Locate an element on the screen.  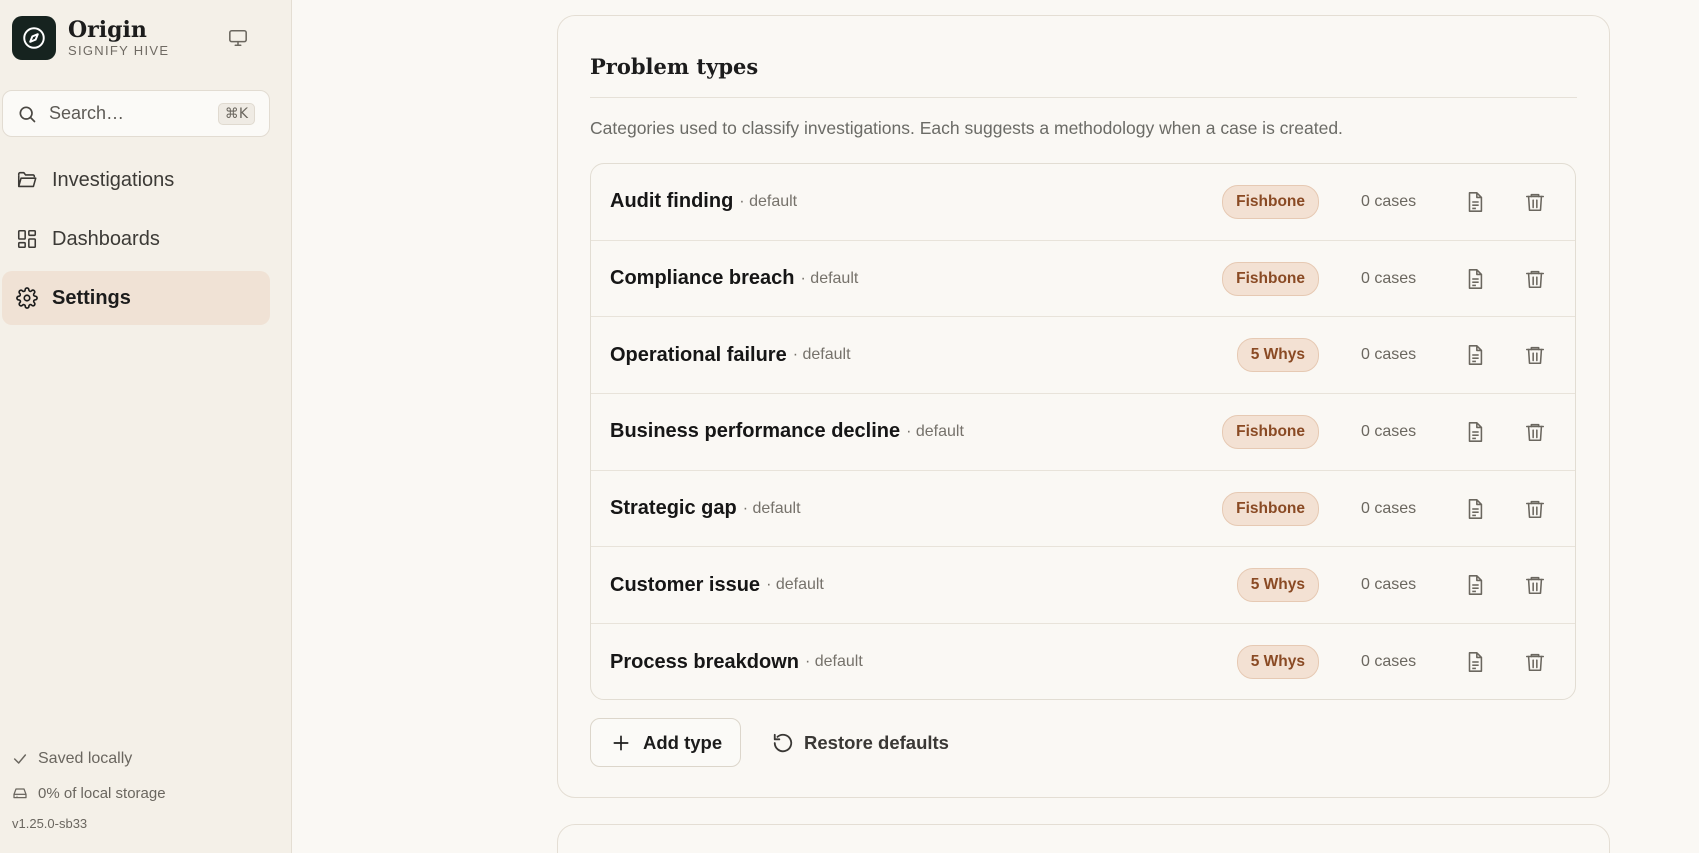
save-status-text: Saved locally is located at coordinates (85, 758).